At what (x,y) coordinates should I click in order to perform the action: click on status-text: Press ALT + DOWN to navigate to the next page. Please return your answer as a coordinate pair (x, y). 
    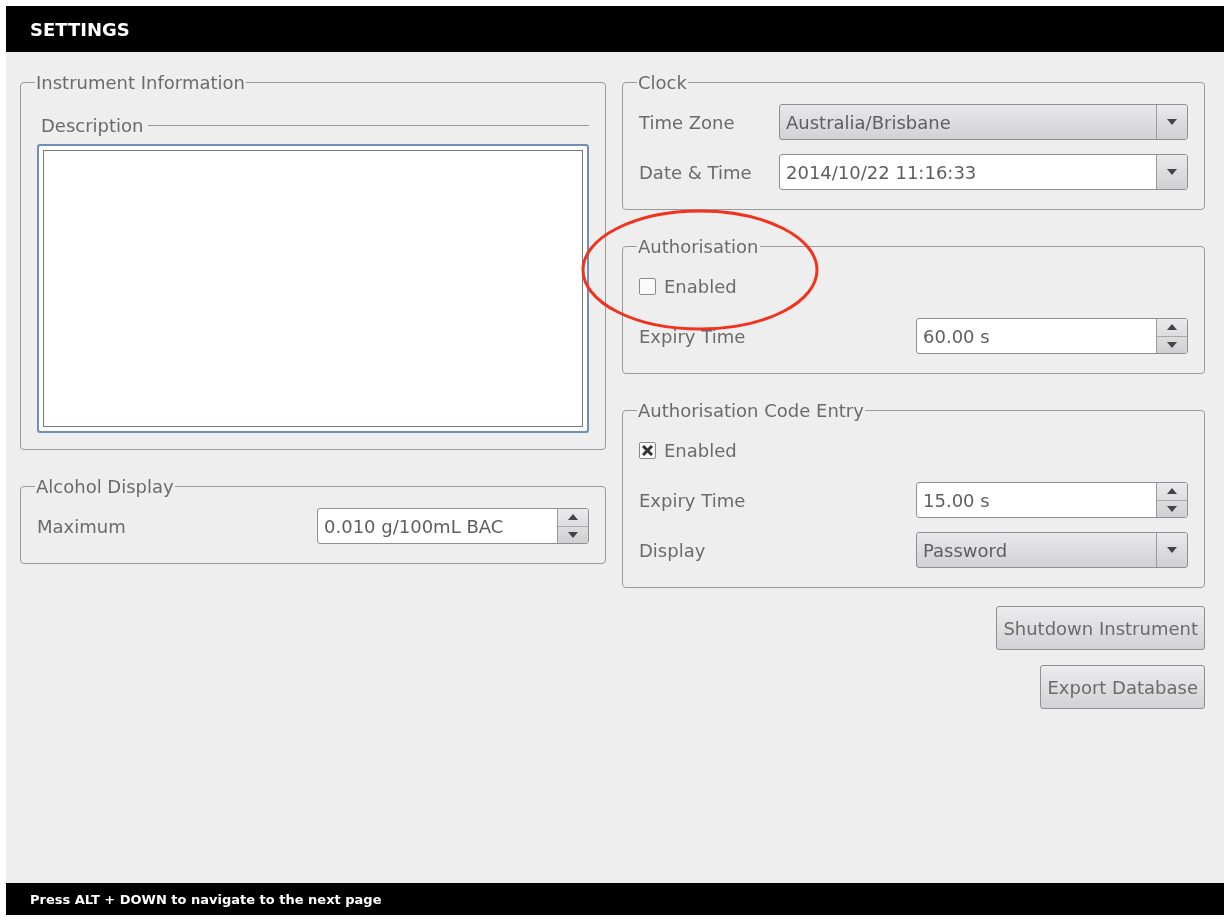
    Looking at the image, I should click on (206, 899).